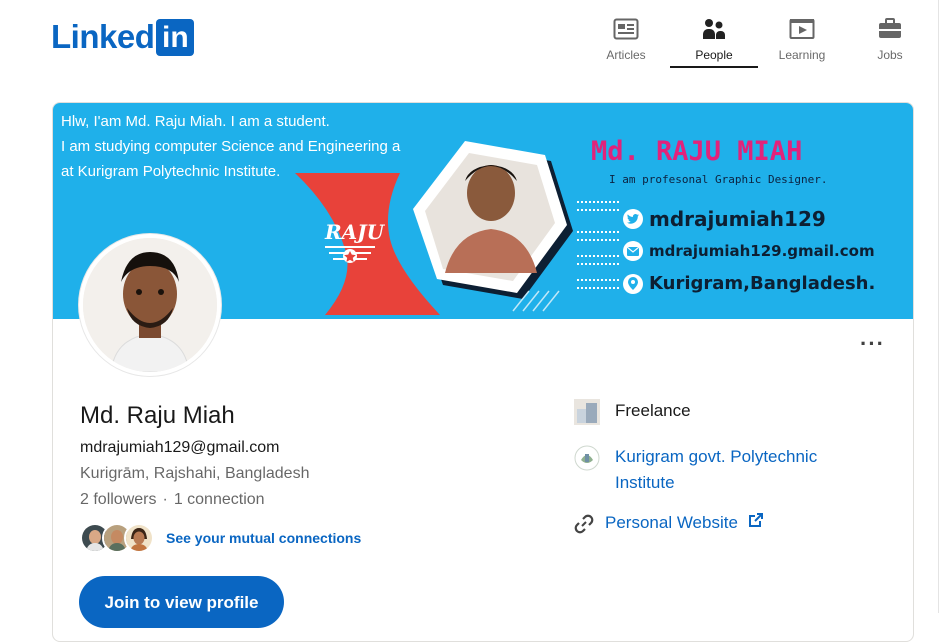 This screenshot has width=943, height=642. What do you see at coordinates (872, 344) in the screenshot?
I see `more-options-button: ···` at bounding box center [872, 344].